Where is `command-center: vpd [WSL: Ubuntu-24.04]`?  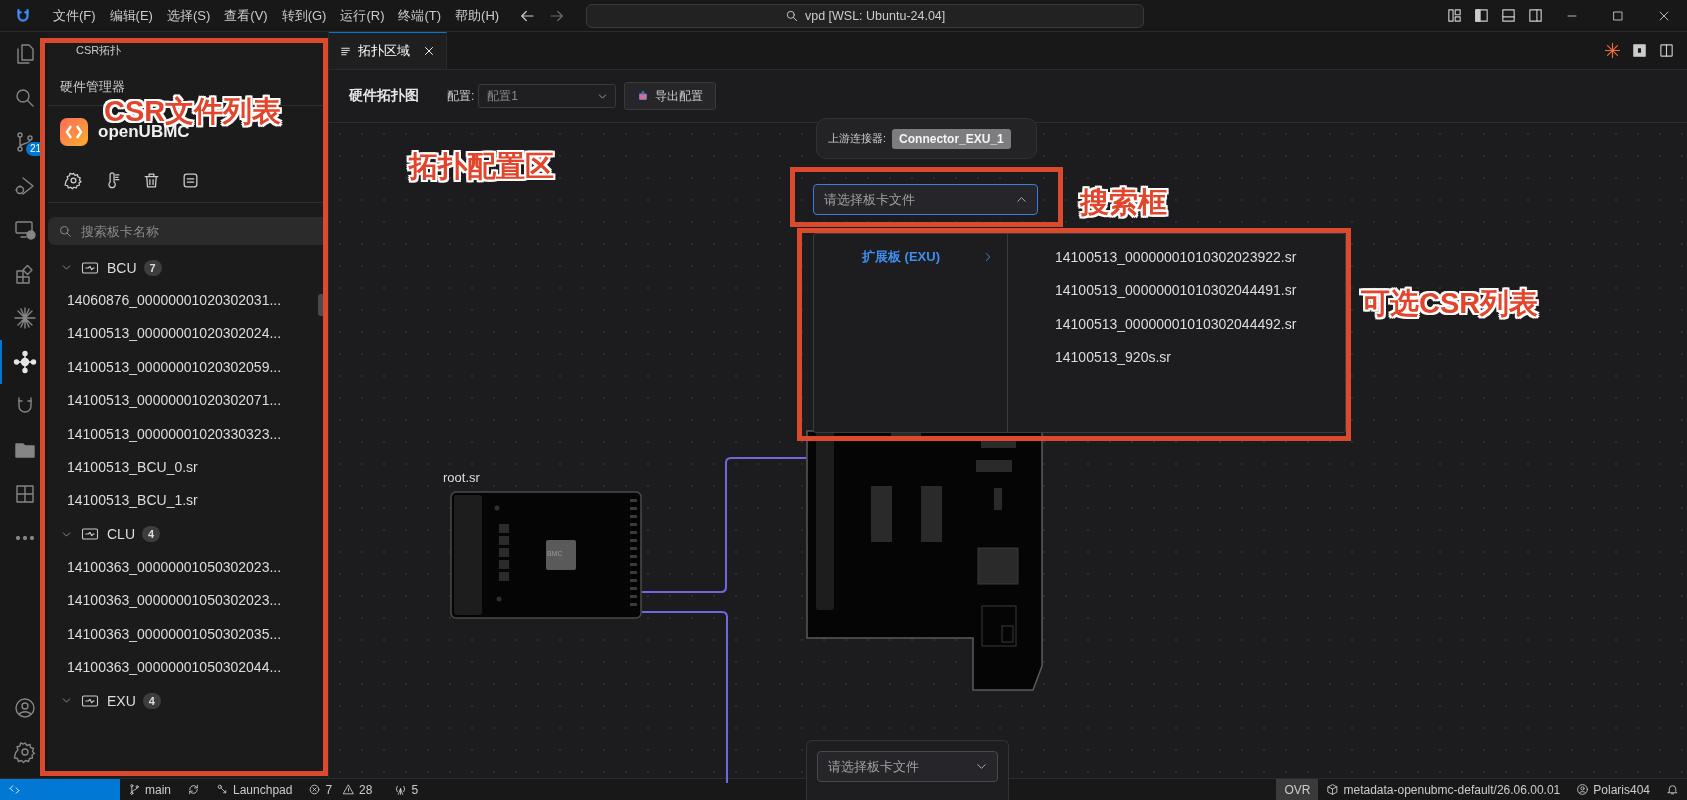 command-center: vpd [WSL: Ubuntu-24.04] is located at coordinates (865, 15).